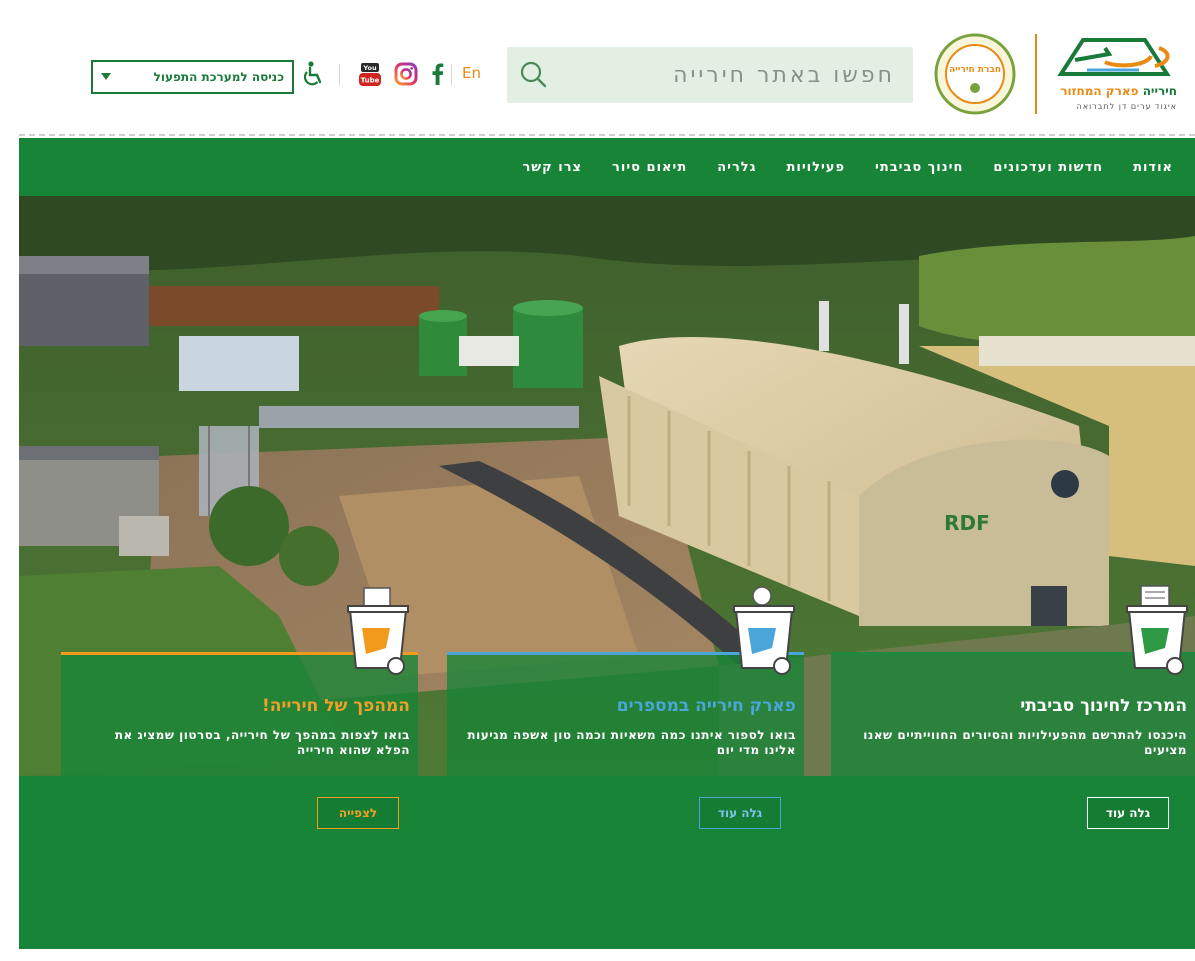 The height and width of the screenshot is (961, 1195). I want to click on accessibility-icon, so click(313, 74).